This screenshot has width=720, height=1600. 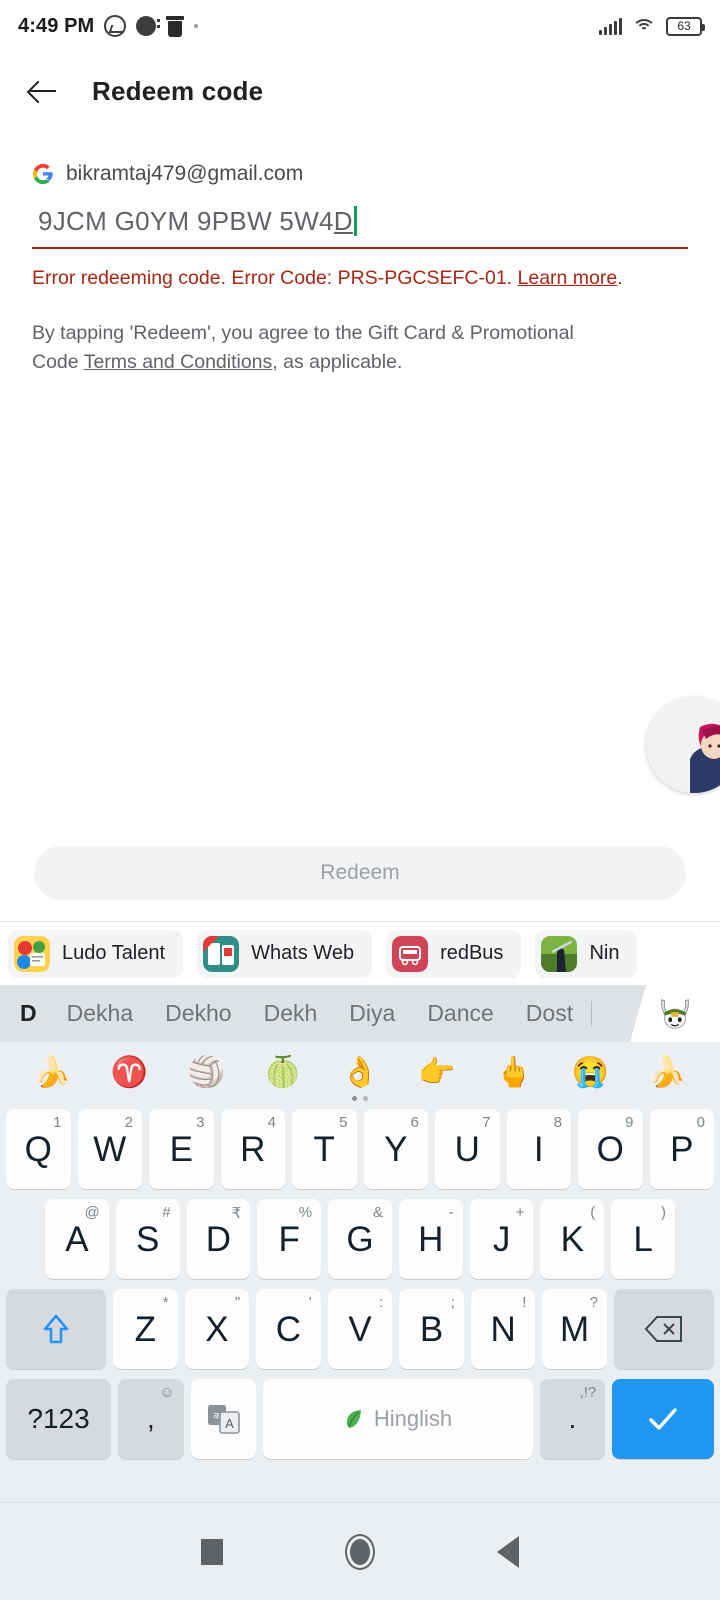 What do you see at coordinates (229, 1423) in the screenshot?
I see `svg-text: A` at bounding box center [229, 1423].